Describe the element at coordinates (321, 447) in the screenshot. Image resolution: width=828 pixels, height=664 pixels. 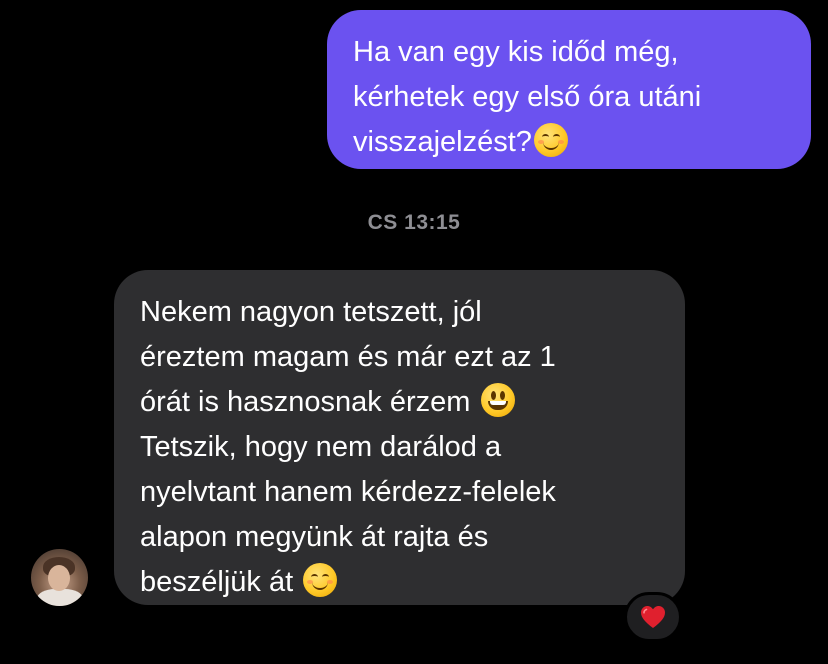
I see `message-line: Tetszik, hogy nem darálod a` at that location.